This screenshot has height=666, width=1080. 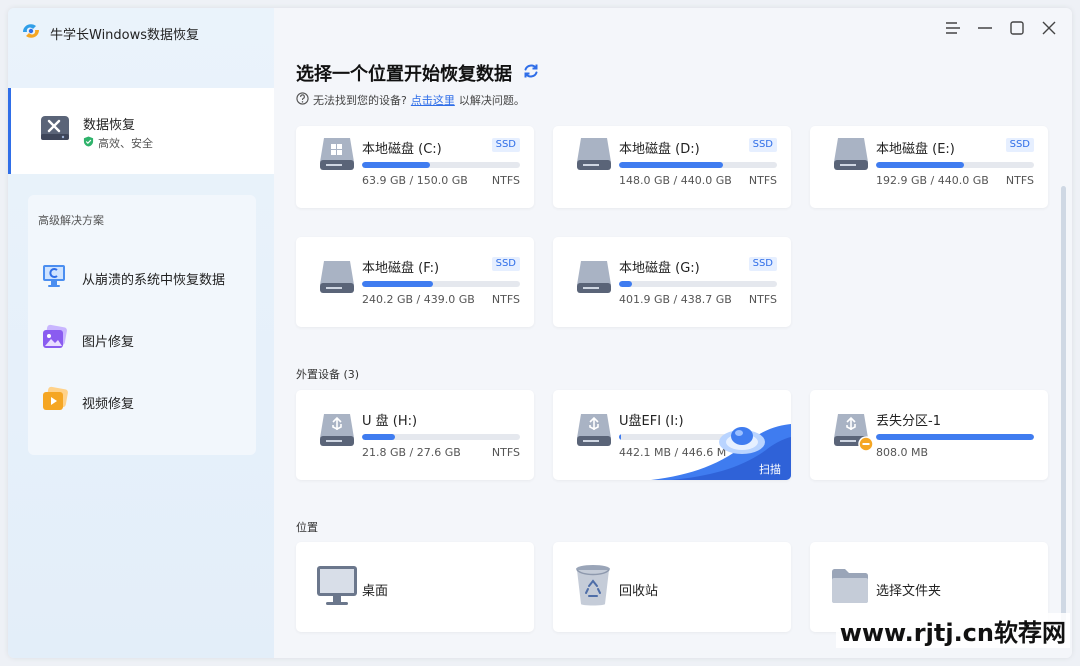 What do you see at coordinates (433, 100) in the screenshot?
I see `help-link: 点击这里` at bounding box center [433, 100].